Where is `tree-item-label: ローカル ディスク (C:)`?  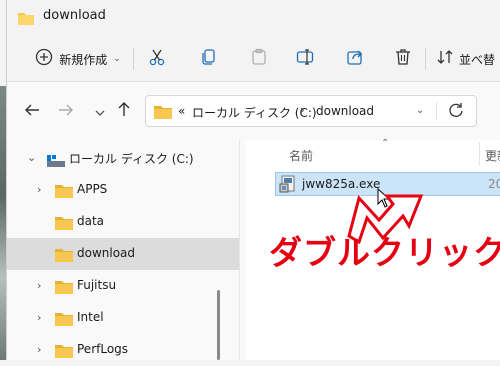 tree-item-label: ローカル ディスク (C:) is located at coordinates (131, 159).